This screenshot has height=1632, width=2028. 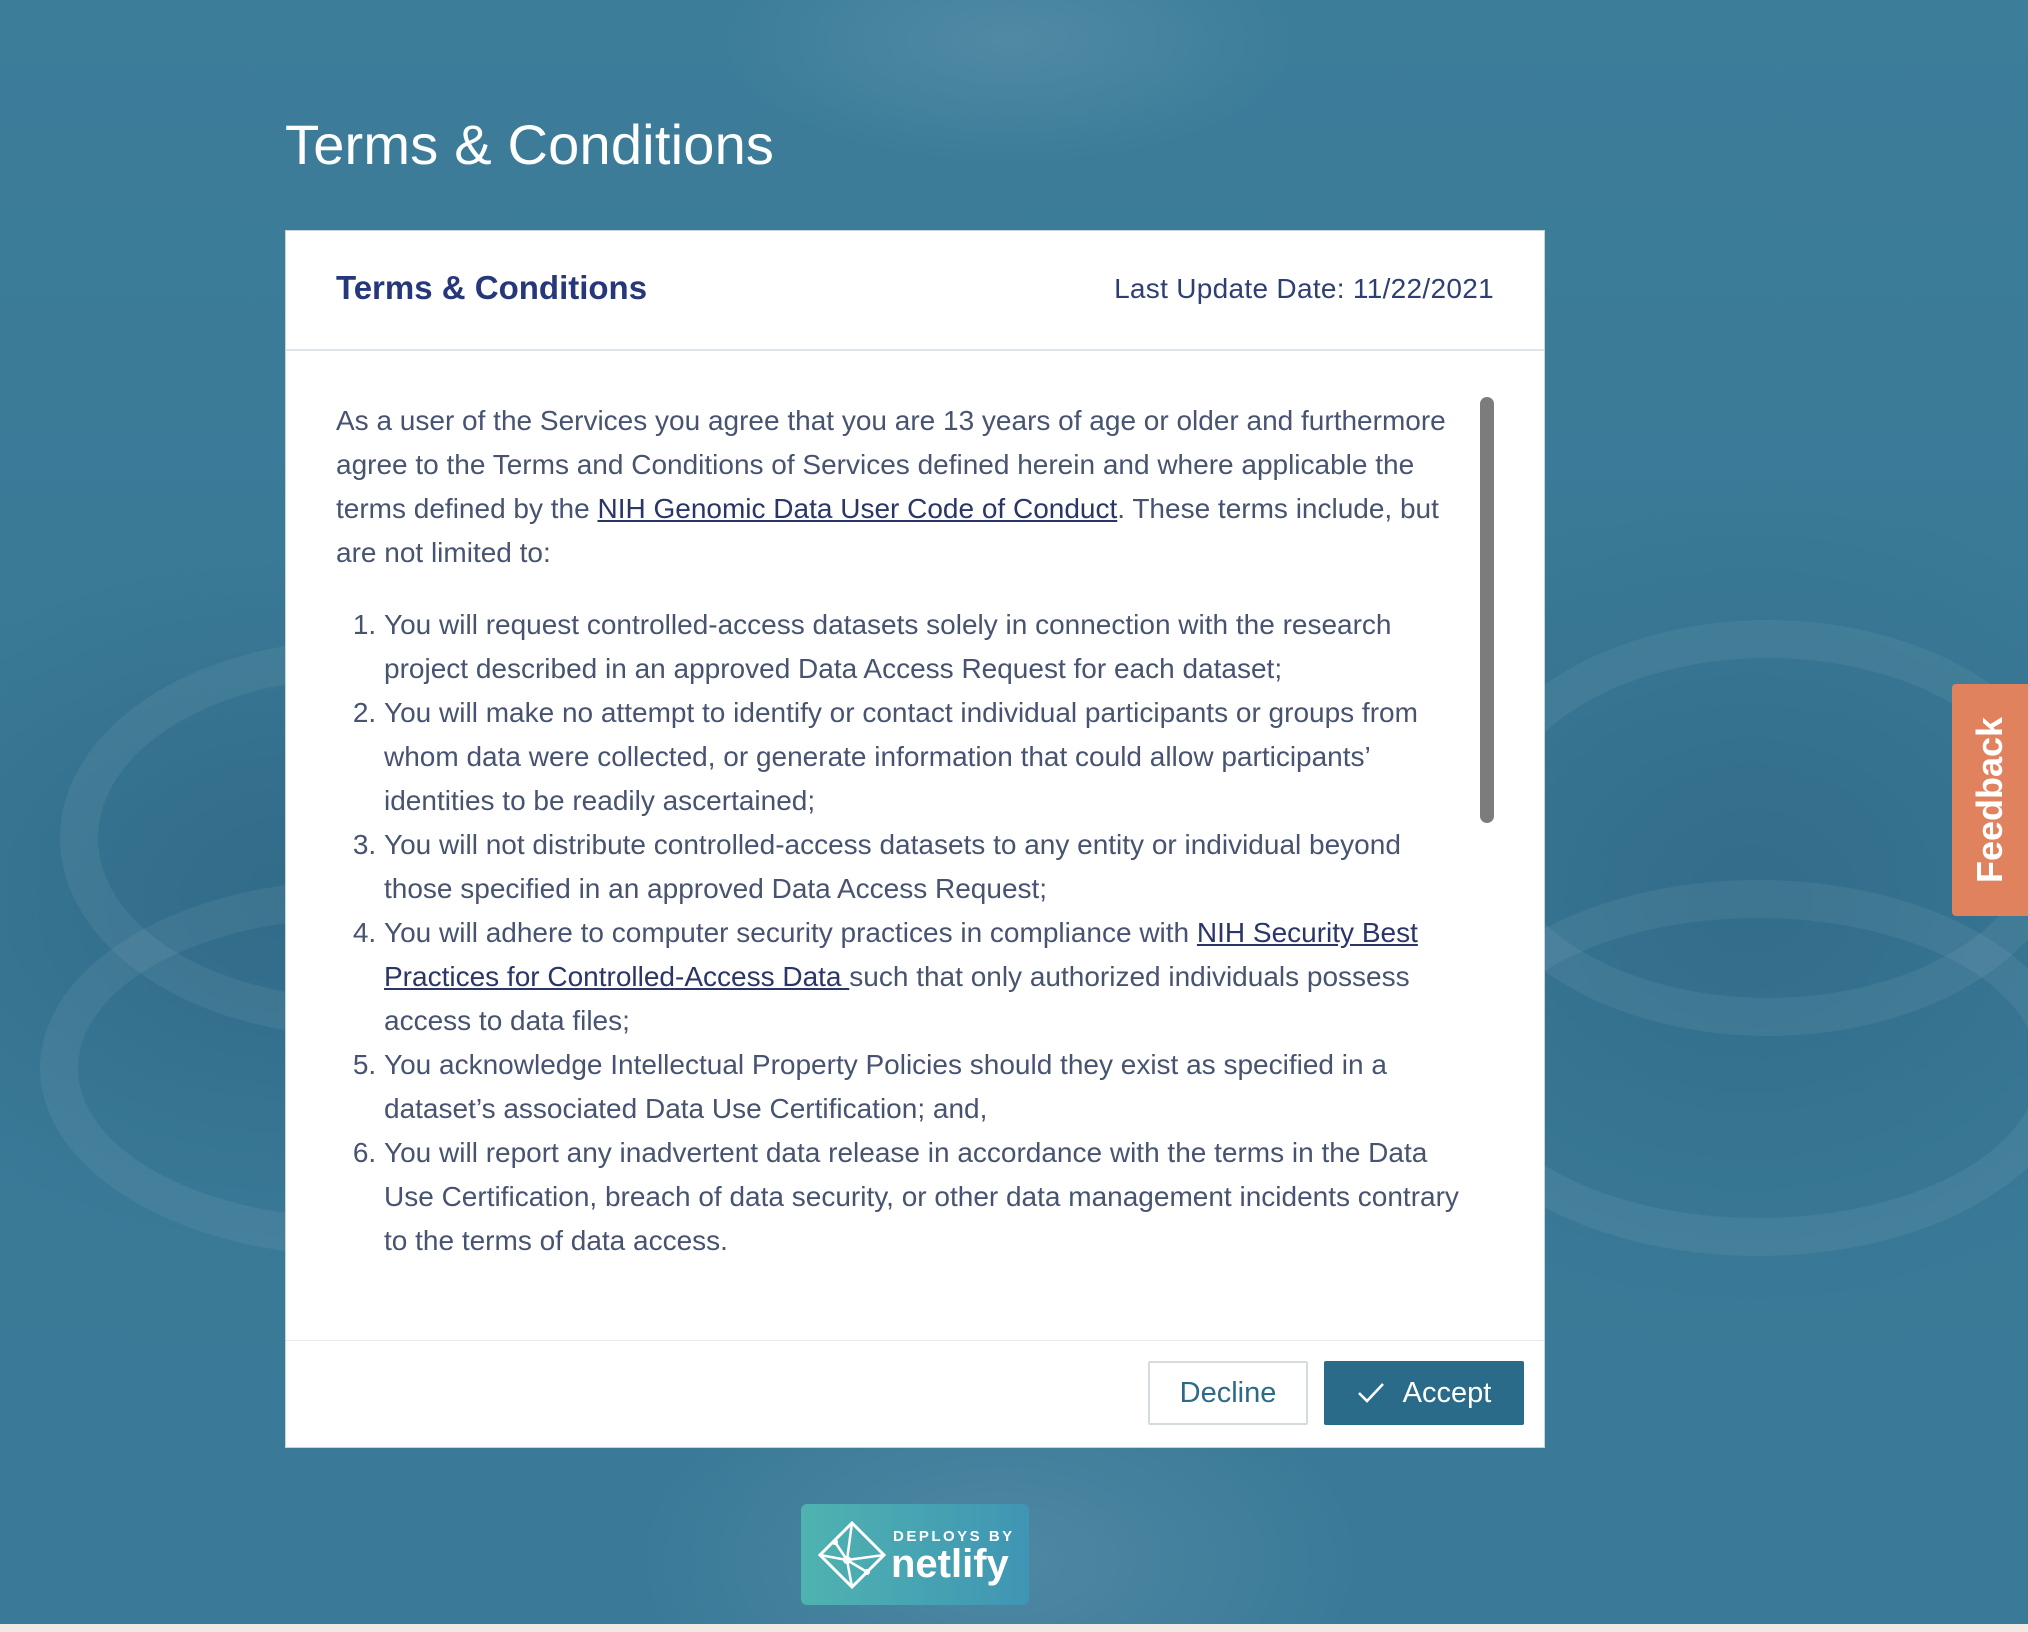 I want to click on decline-button: Decline, so click(x=1228, y=1393).